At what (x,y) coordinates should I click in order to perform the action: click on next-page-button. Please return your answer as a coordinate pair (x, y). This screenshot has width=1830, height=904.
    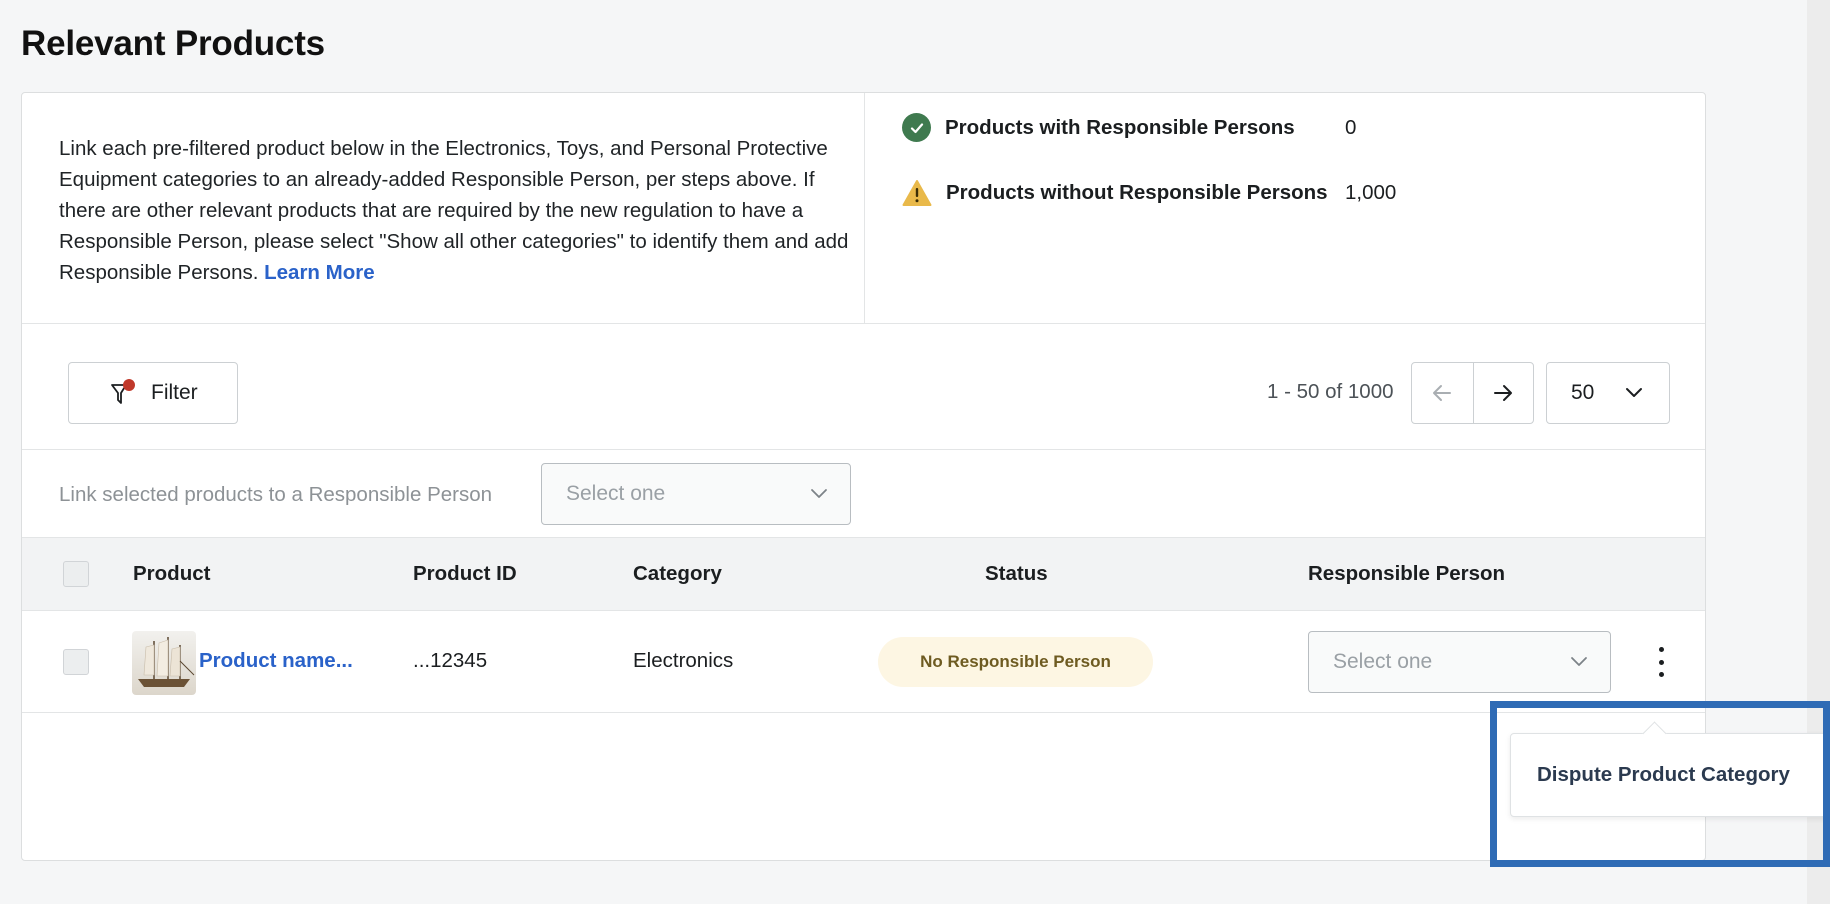
    Looking at the image, I should click on (1503, 393).